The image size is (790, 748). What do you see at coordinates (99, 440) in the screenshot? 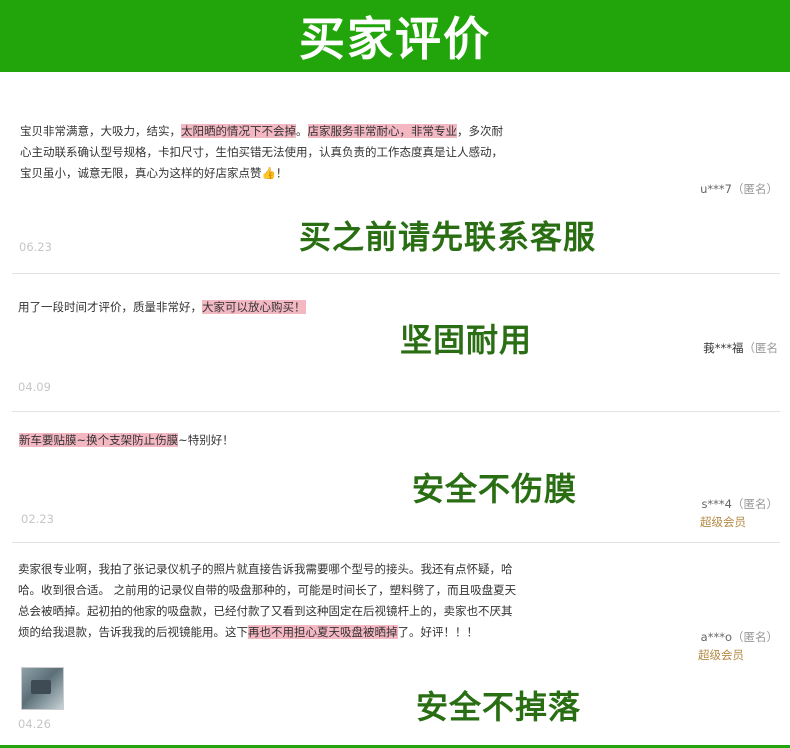
I see `highlighted-phrase: 新车要贴膜~换个支架防止伤膜` at bounding box center [99, 440].